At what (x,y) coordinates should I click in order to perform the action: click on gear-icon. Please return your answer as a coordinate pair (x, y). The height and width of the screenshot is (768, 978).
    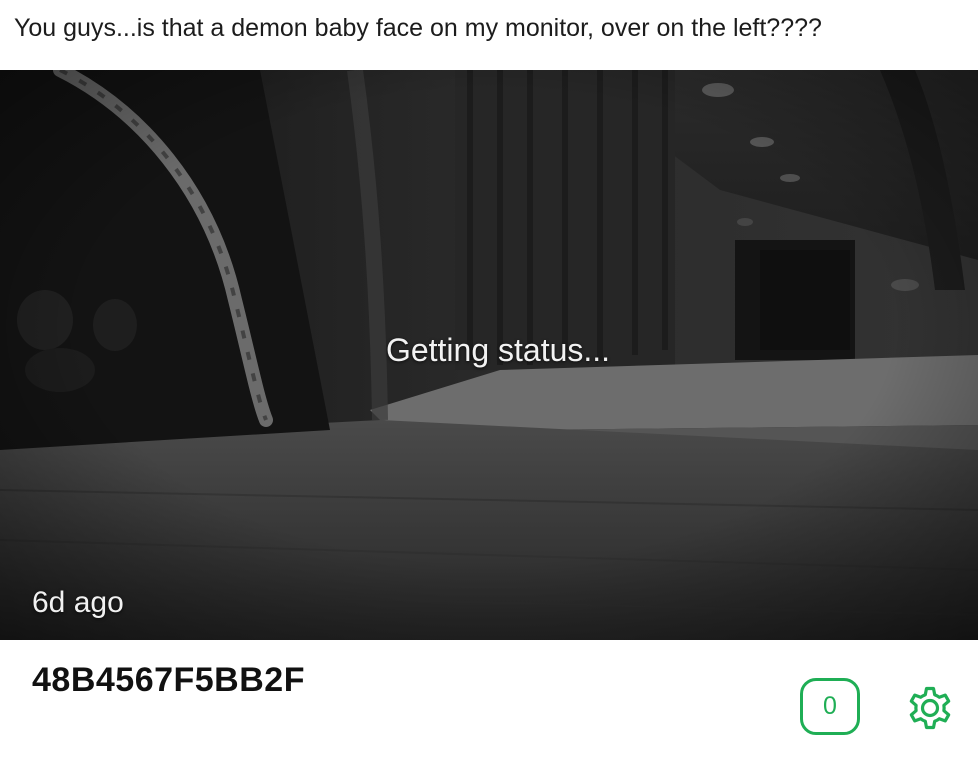
    Looking at the image, I should click on (930, 708).